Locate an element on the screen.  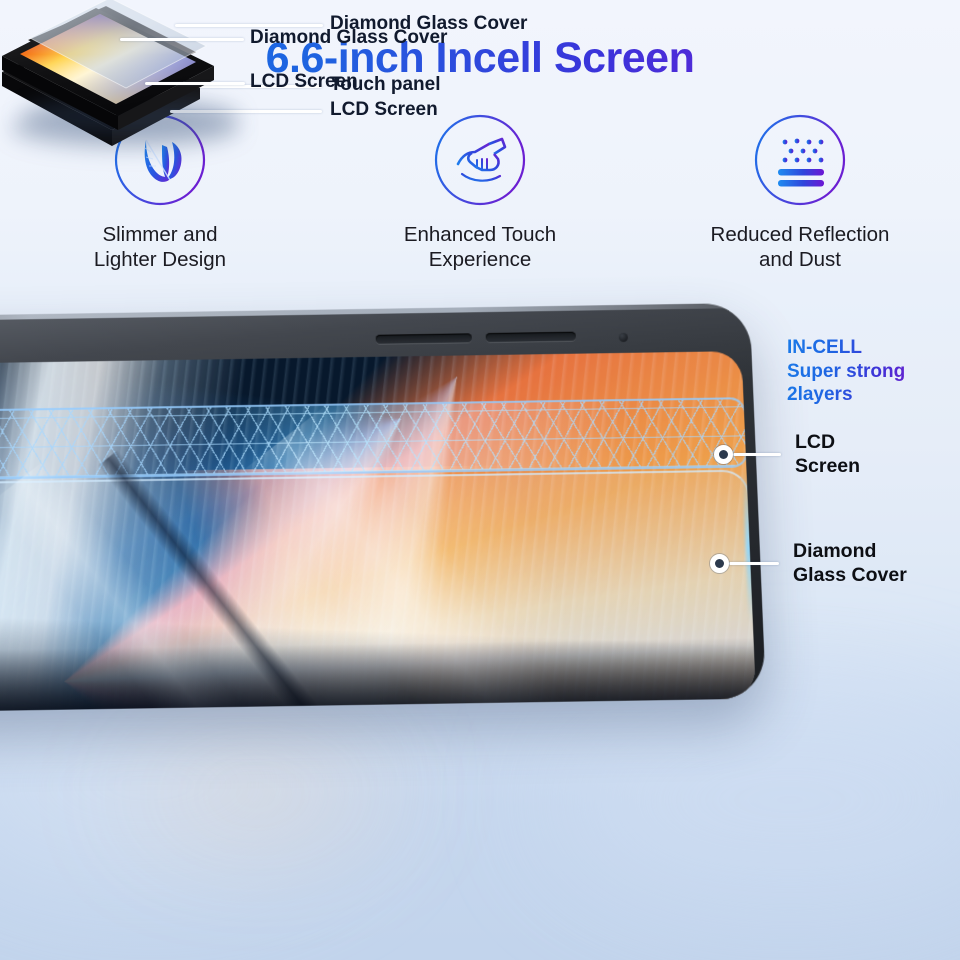
frame-highlight is located at coordinates (375, 312).